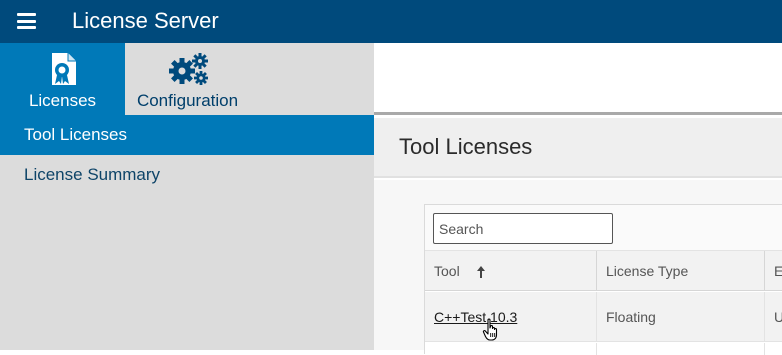 The image size is (782, 355). I want to click on tab-configuration: Configuration, so click(187, 79).